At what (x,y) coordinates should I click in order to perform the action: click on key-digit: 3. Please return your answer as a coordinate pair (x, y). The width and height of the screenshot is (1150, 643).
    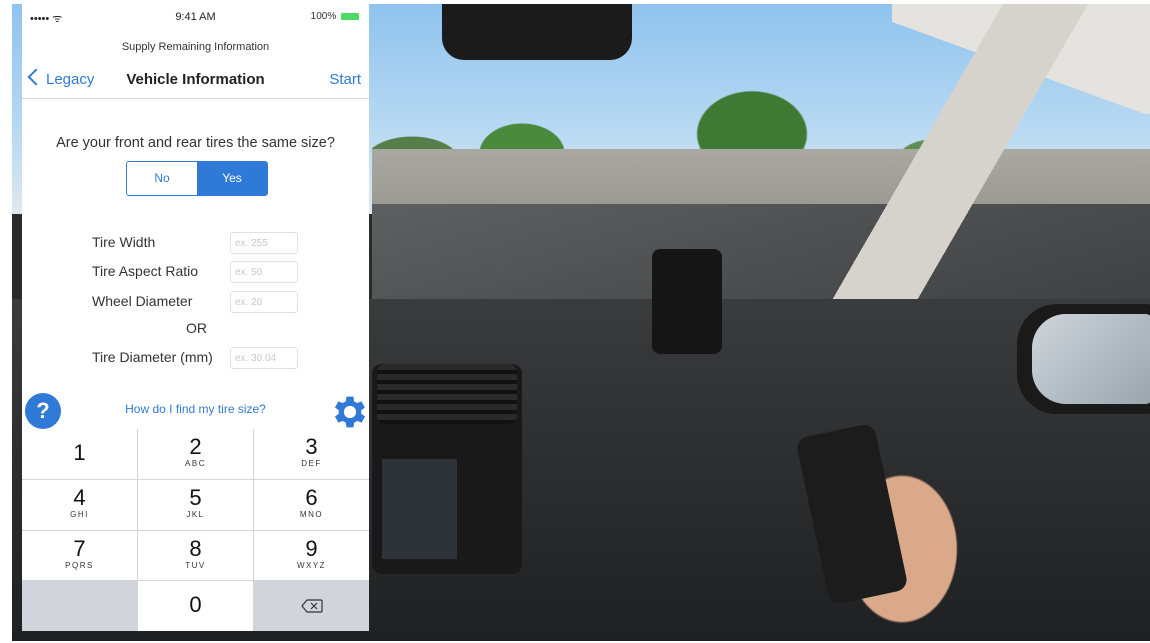
    Looking at the image, I should click on (311, 446).